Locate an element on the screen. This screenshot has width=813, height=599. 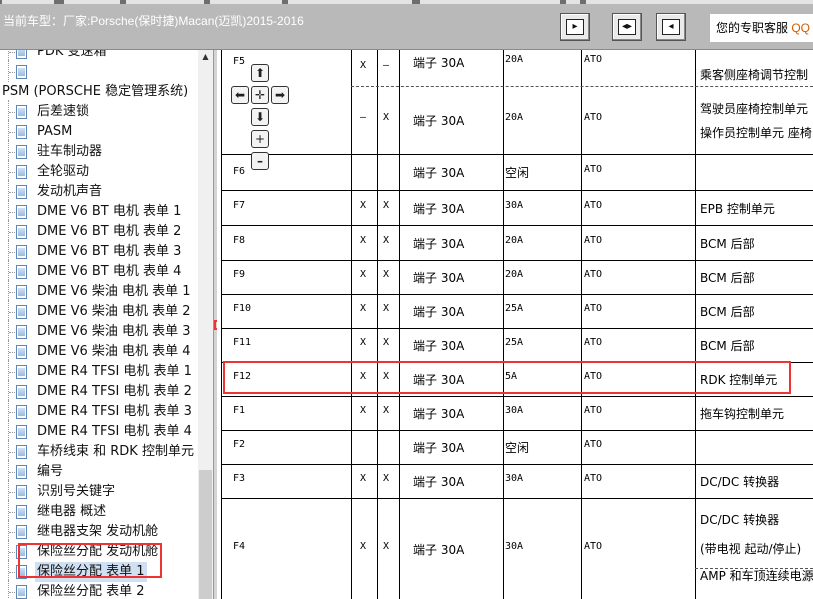
fit-page-button: ◂▸ is located at coordinates (627, 27).